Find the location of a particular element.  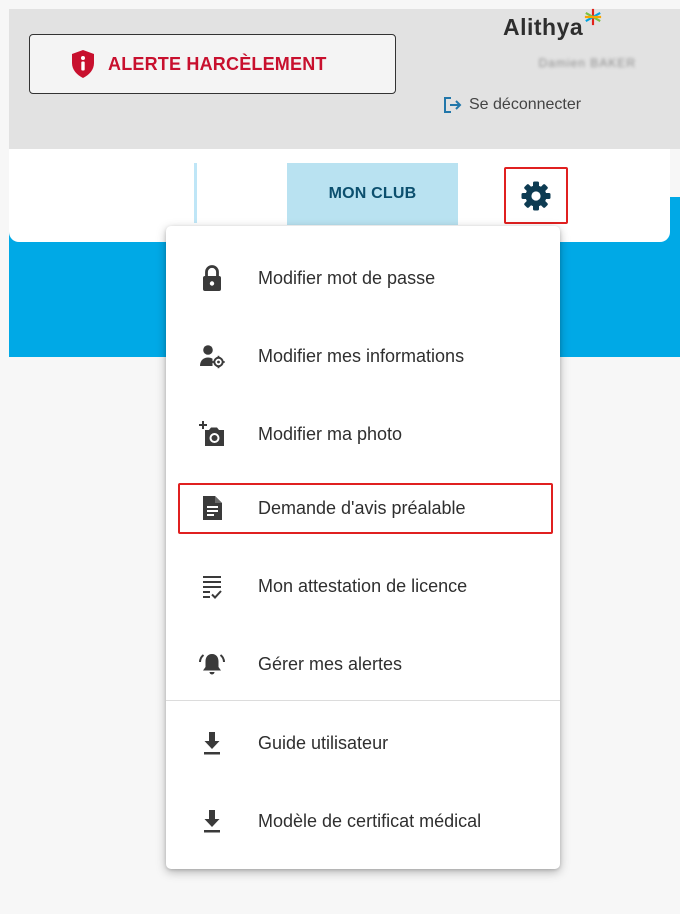

brand-wordmark: Alithya is located at coordinates (543, 27).